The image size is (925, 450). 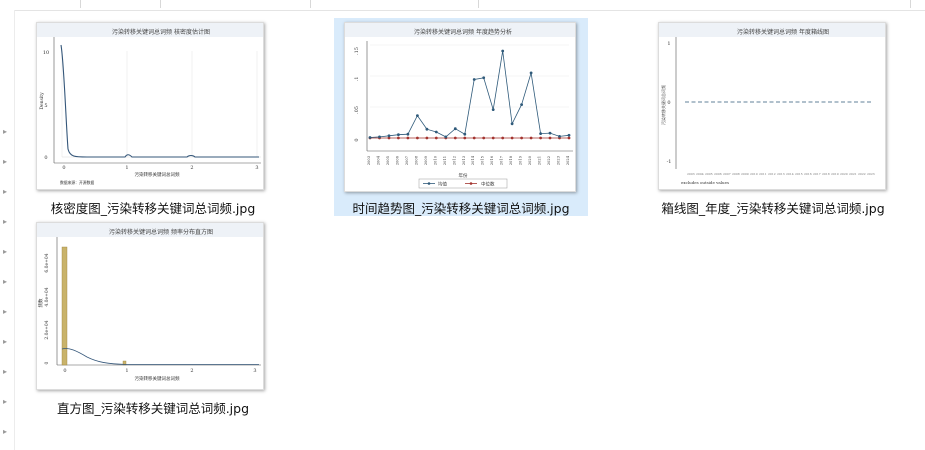 I want to click on x-tick-label: 2003, so click(x=369, y=160).